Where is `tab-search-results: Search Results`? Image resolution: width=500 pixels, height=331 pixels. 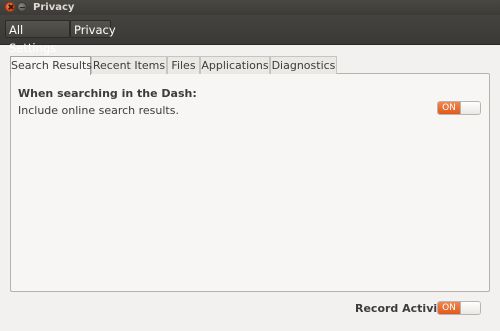
tab-search-results: Search Results is located at coordinates (51, 65).